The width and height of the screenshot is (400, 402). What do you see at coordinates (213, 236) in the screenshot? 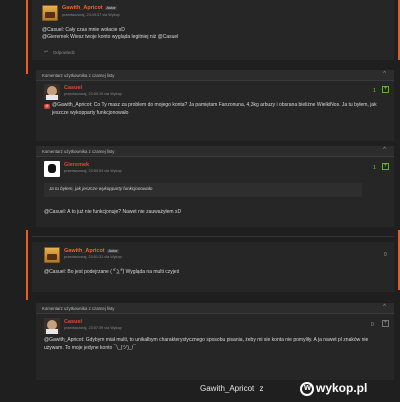
I see `divider` at bounding box center [213, 236].